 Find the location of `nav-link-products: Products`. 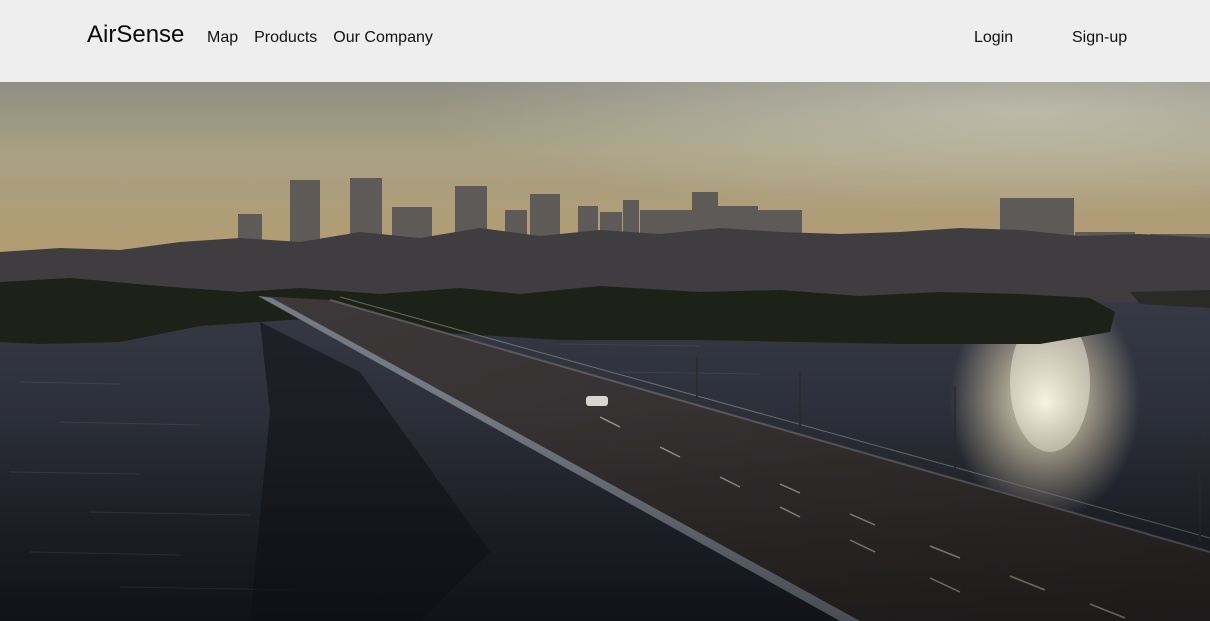

nav-link-products: Products is located at coordinates (285, 38).